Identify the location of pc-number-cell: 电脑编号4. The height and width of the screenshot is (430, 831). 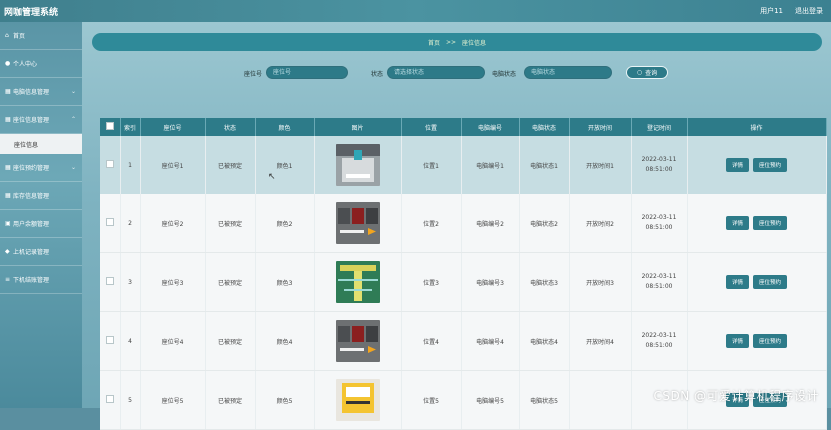
(490, 341).